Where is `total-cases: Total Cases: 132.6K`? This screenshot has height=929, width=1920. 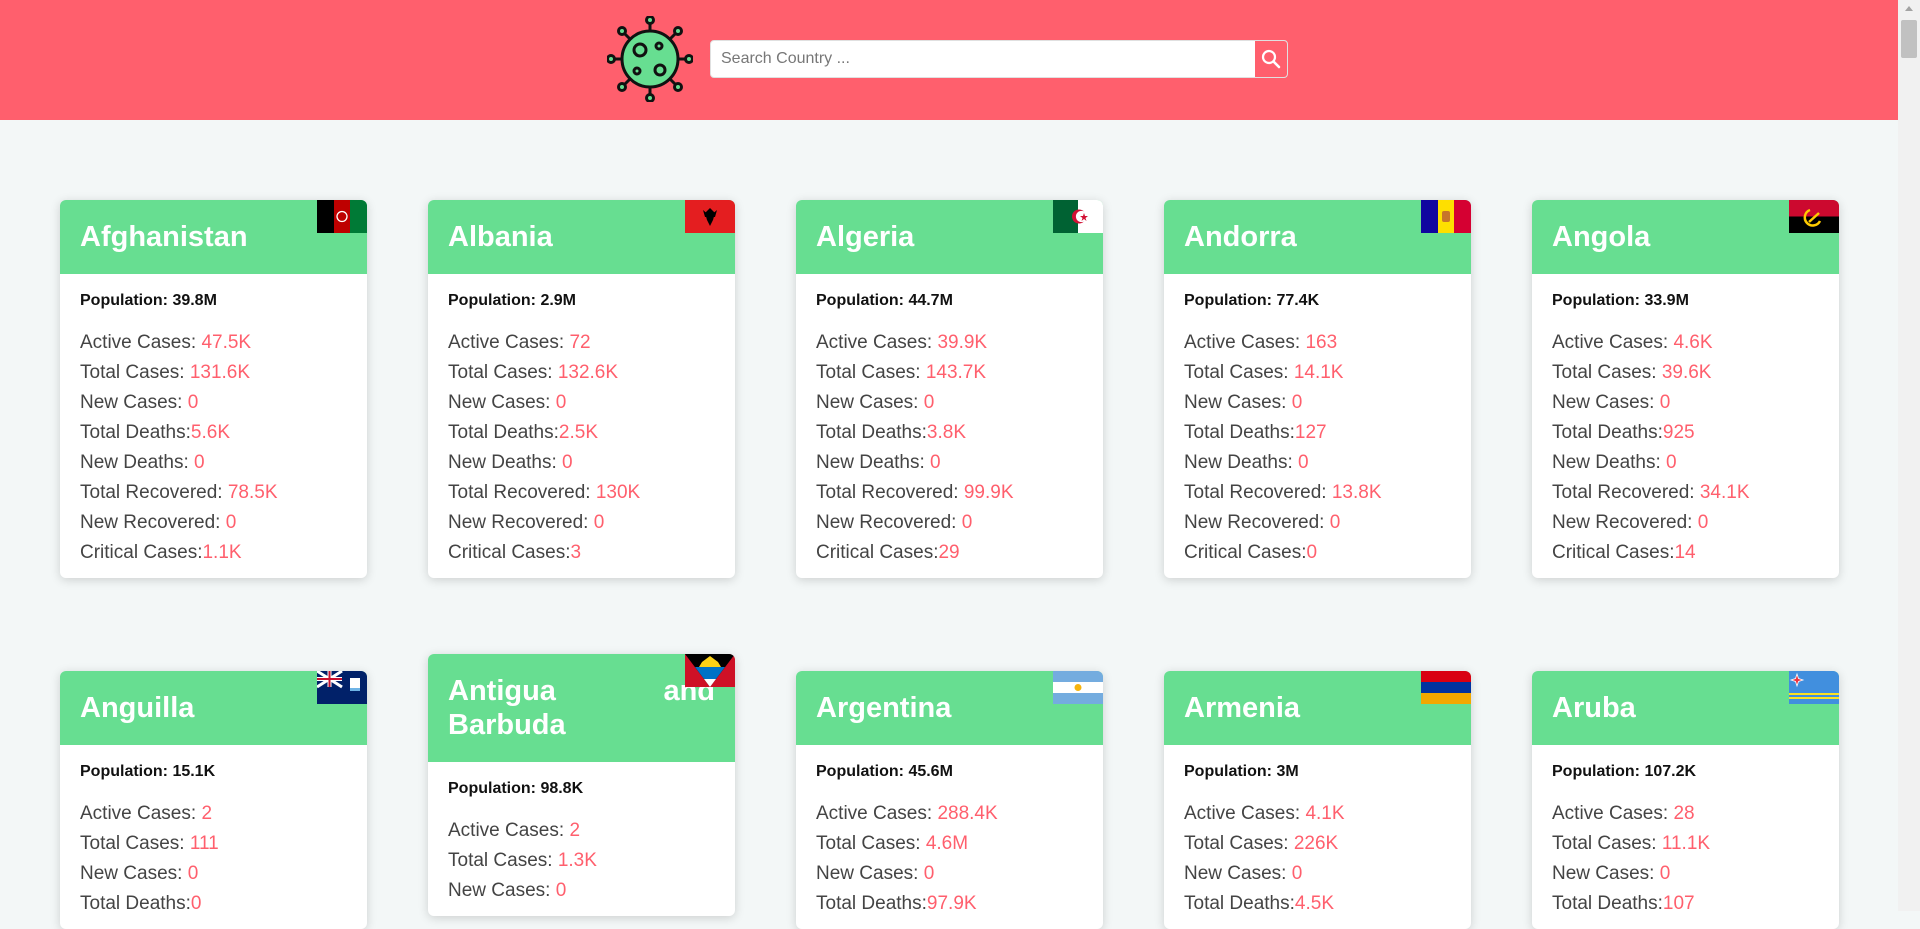
total-cases: Total Cases: 132.6K is located at coordinates (533, 372).